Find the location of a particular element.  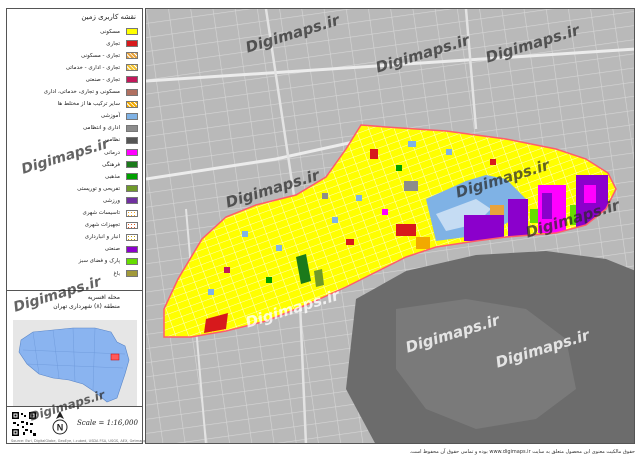

legend-item: تفریحی و توریستی is located at coordinates (107, 188).